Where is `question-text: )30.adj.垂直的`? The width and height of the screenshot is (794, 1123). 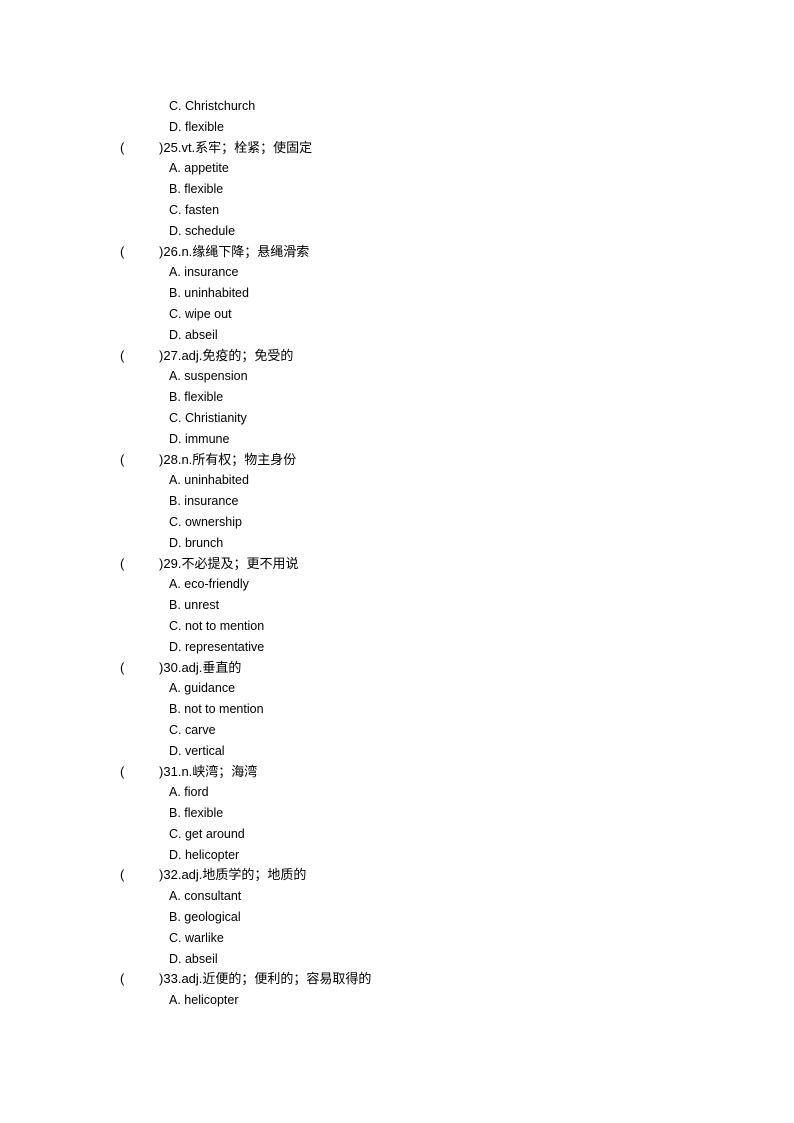 question-text: )30.adj.垂直的 is located at coordinates (200, 668).